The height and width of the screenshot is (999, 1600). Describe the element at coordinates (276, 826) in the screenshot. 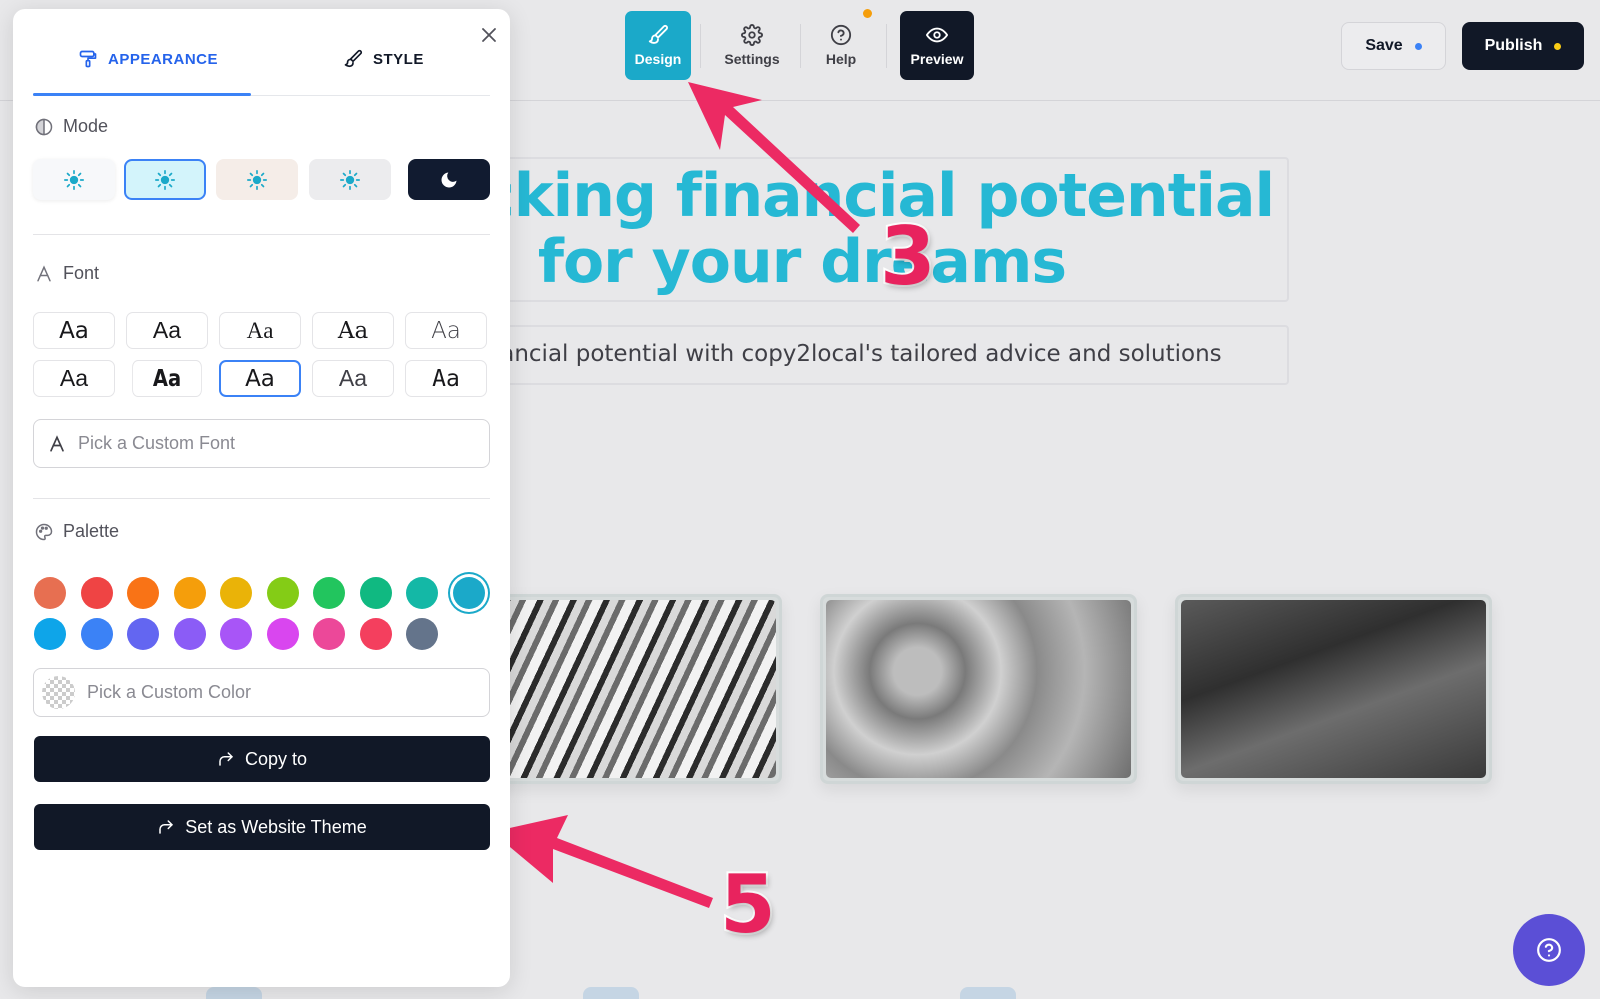

I see `set-website-theme-label: Set as Website Theme` at that location.